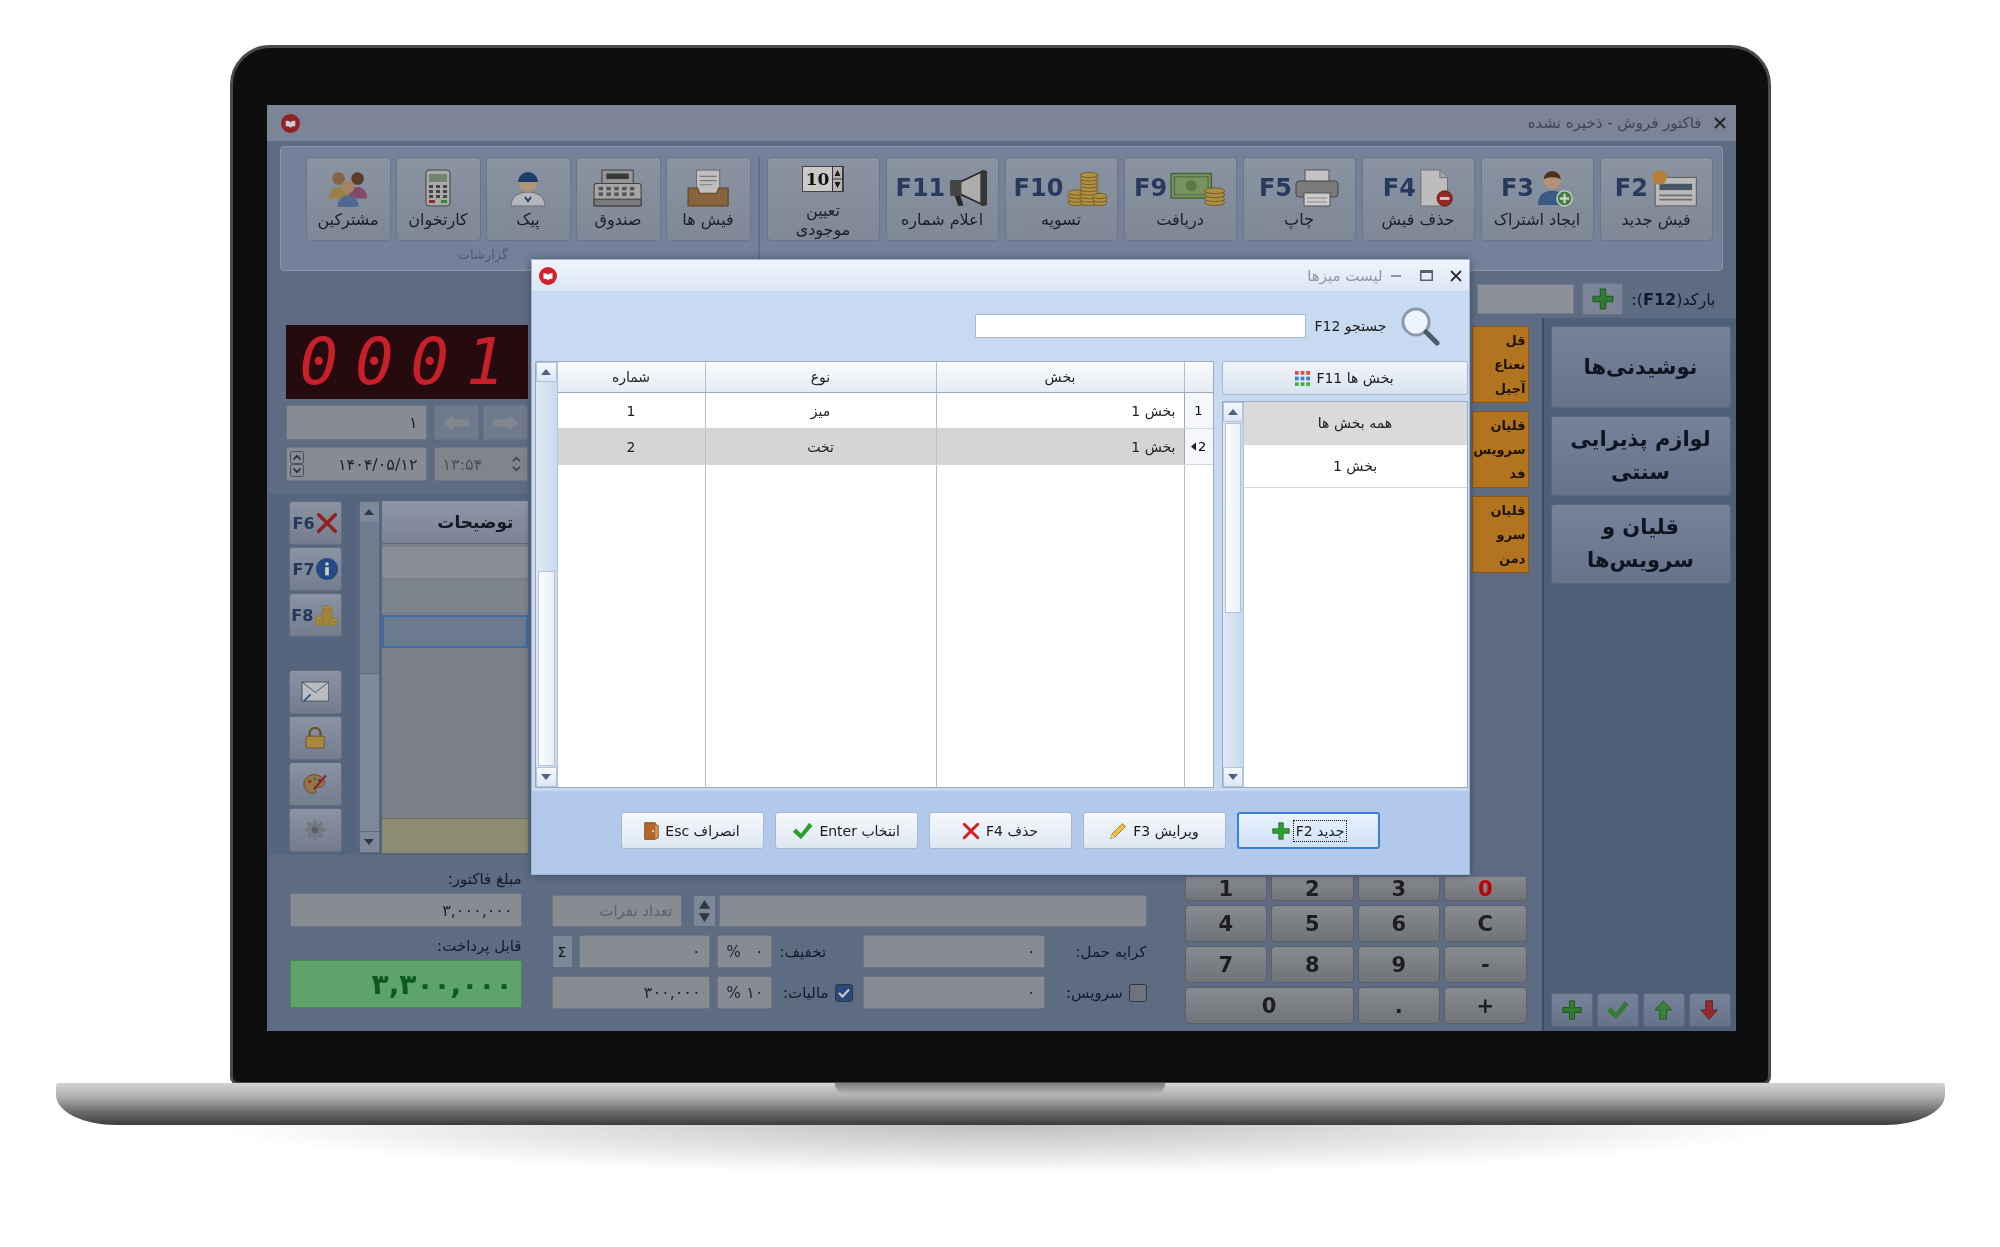 The height and width of the screenshot is (1247, 2000). What do you see at coordinates (968, 188) in the screenshot?
I see `megaphone-icon` at bounding box center [968, 188].